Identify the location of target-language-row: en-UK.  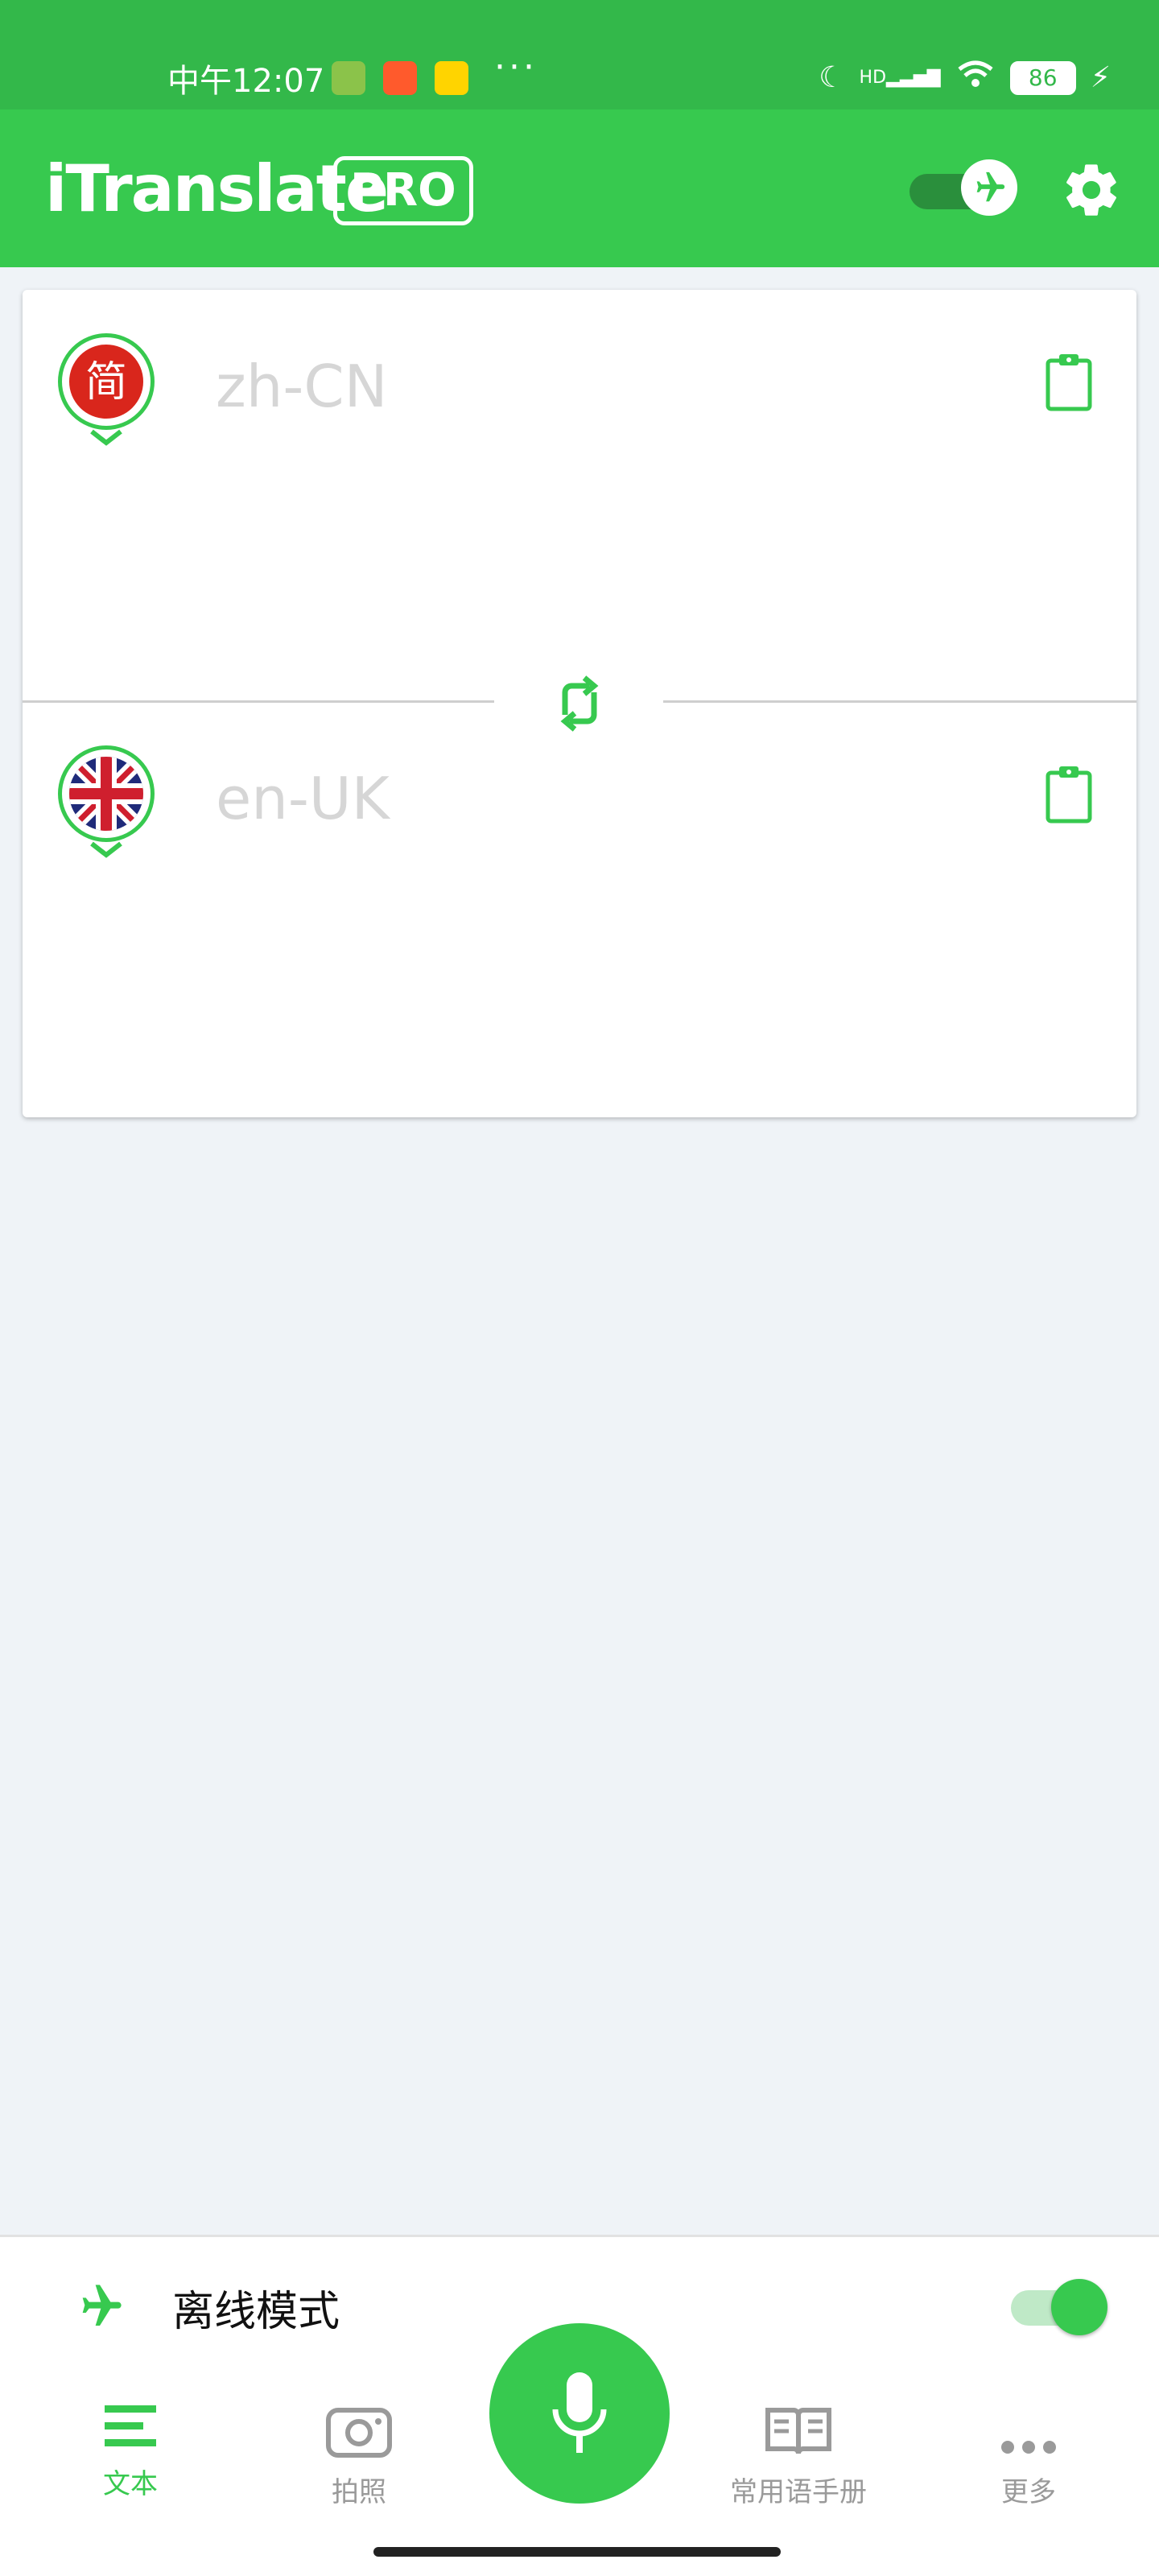
(579, 801).